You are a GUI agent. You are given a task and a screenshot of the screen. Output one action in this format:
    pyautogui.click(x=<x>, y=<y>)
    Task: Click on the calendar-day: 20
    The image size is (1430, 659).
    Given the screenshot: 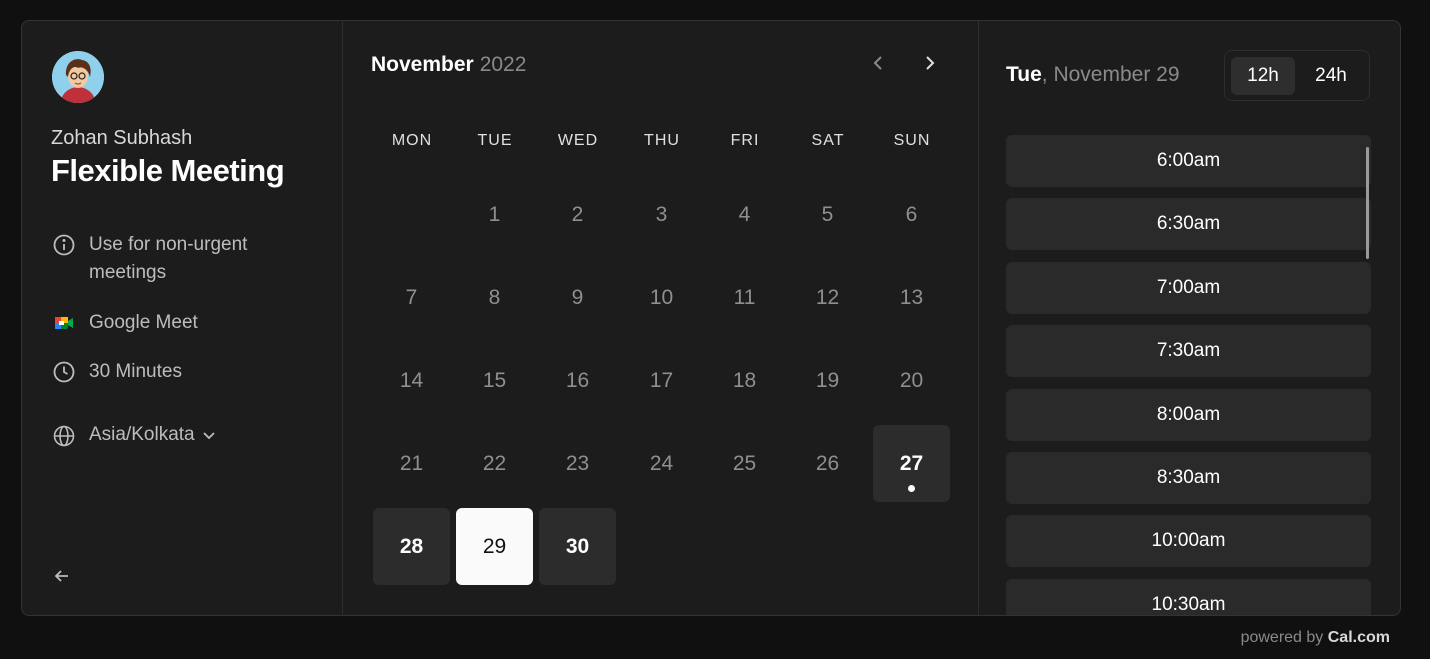 What is the action you would take?
    pyautogui.click(x=911, y=380)
    